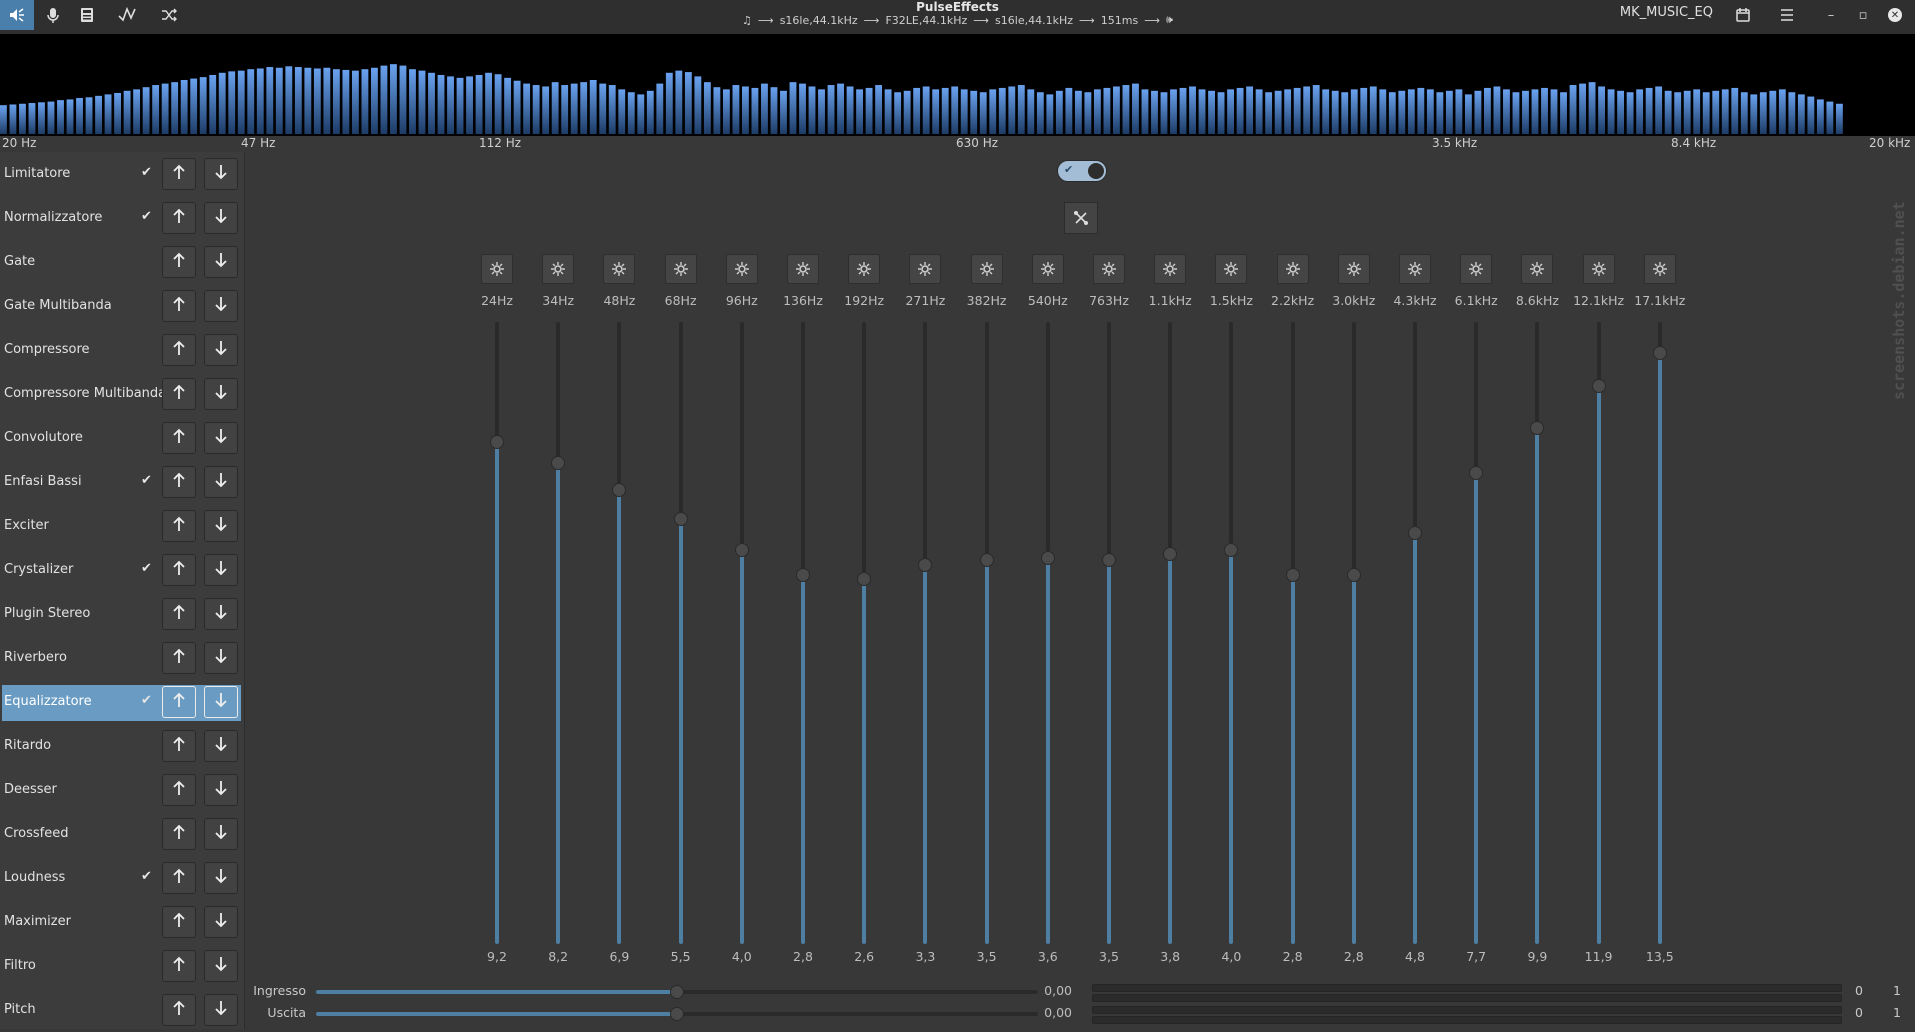  What do you see at coordinates (121, 1010) in the screenshot?
I see `plugin-row: Pitch` at bounding box center [121, 1010].